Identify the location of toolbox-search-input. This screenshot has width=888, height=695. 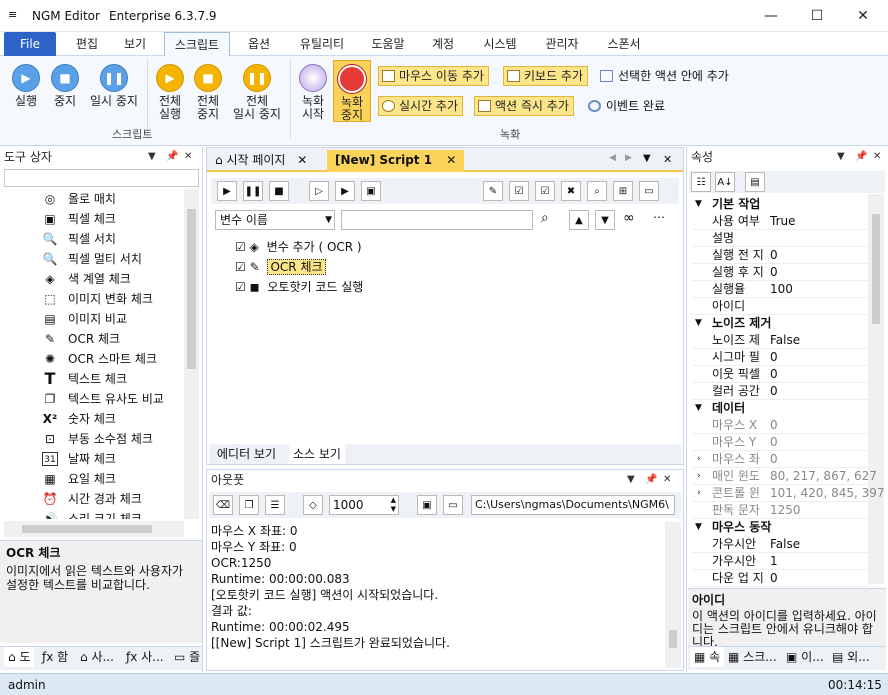
(101, 178).